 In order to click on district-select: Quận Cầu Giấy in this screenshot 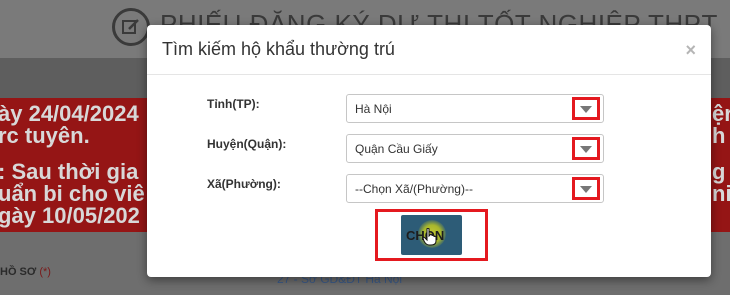, I will do `click(475, 148)`.